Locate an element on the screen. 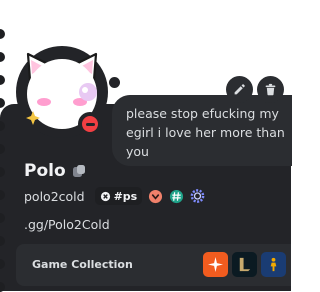  delete-status-button is located at coordinates (270, 89).